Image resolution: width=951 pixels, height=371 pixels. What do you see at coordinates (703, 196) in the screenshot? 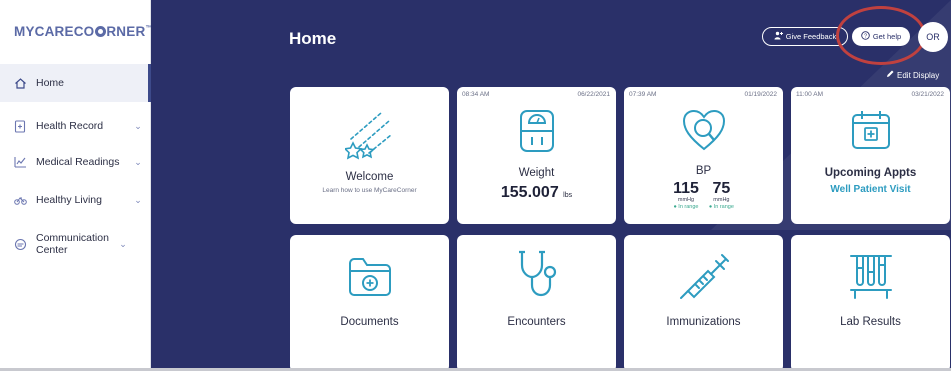
I see `bp-values: 115 mmHg ● In range 75 mmHg ● In range` at bounding box center [703, 196].